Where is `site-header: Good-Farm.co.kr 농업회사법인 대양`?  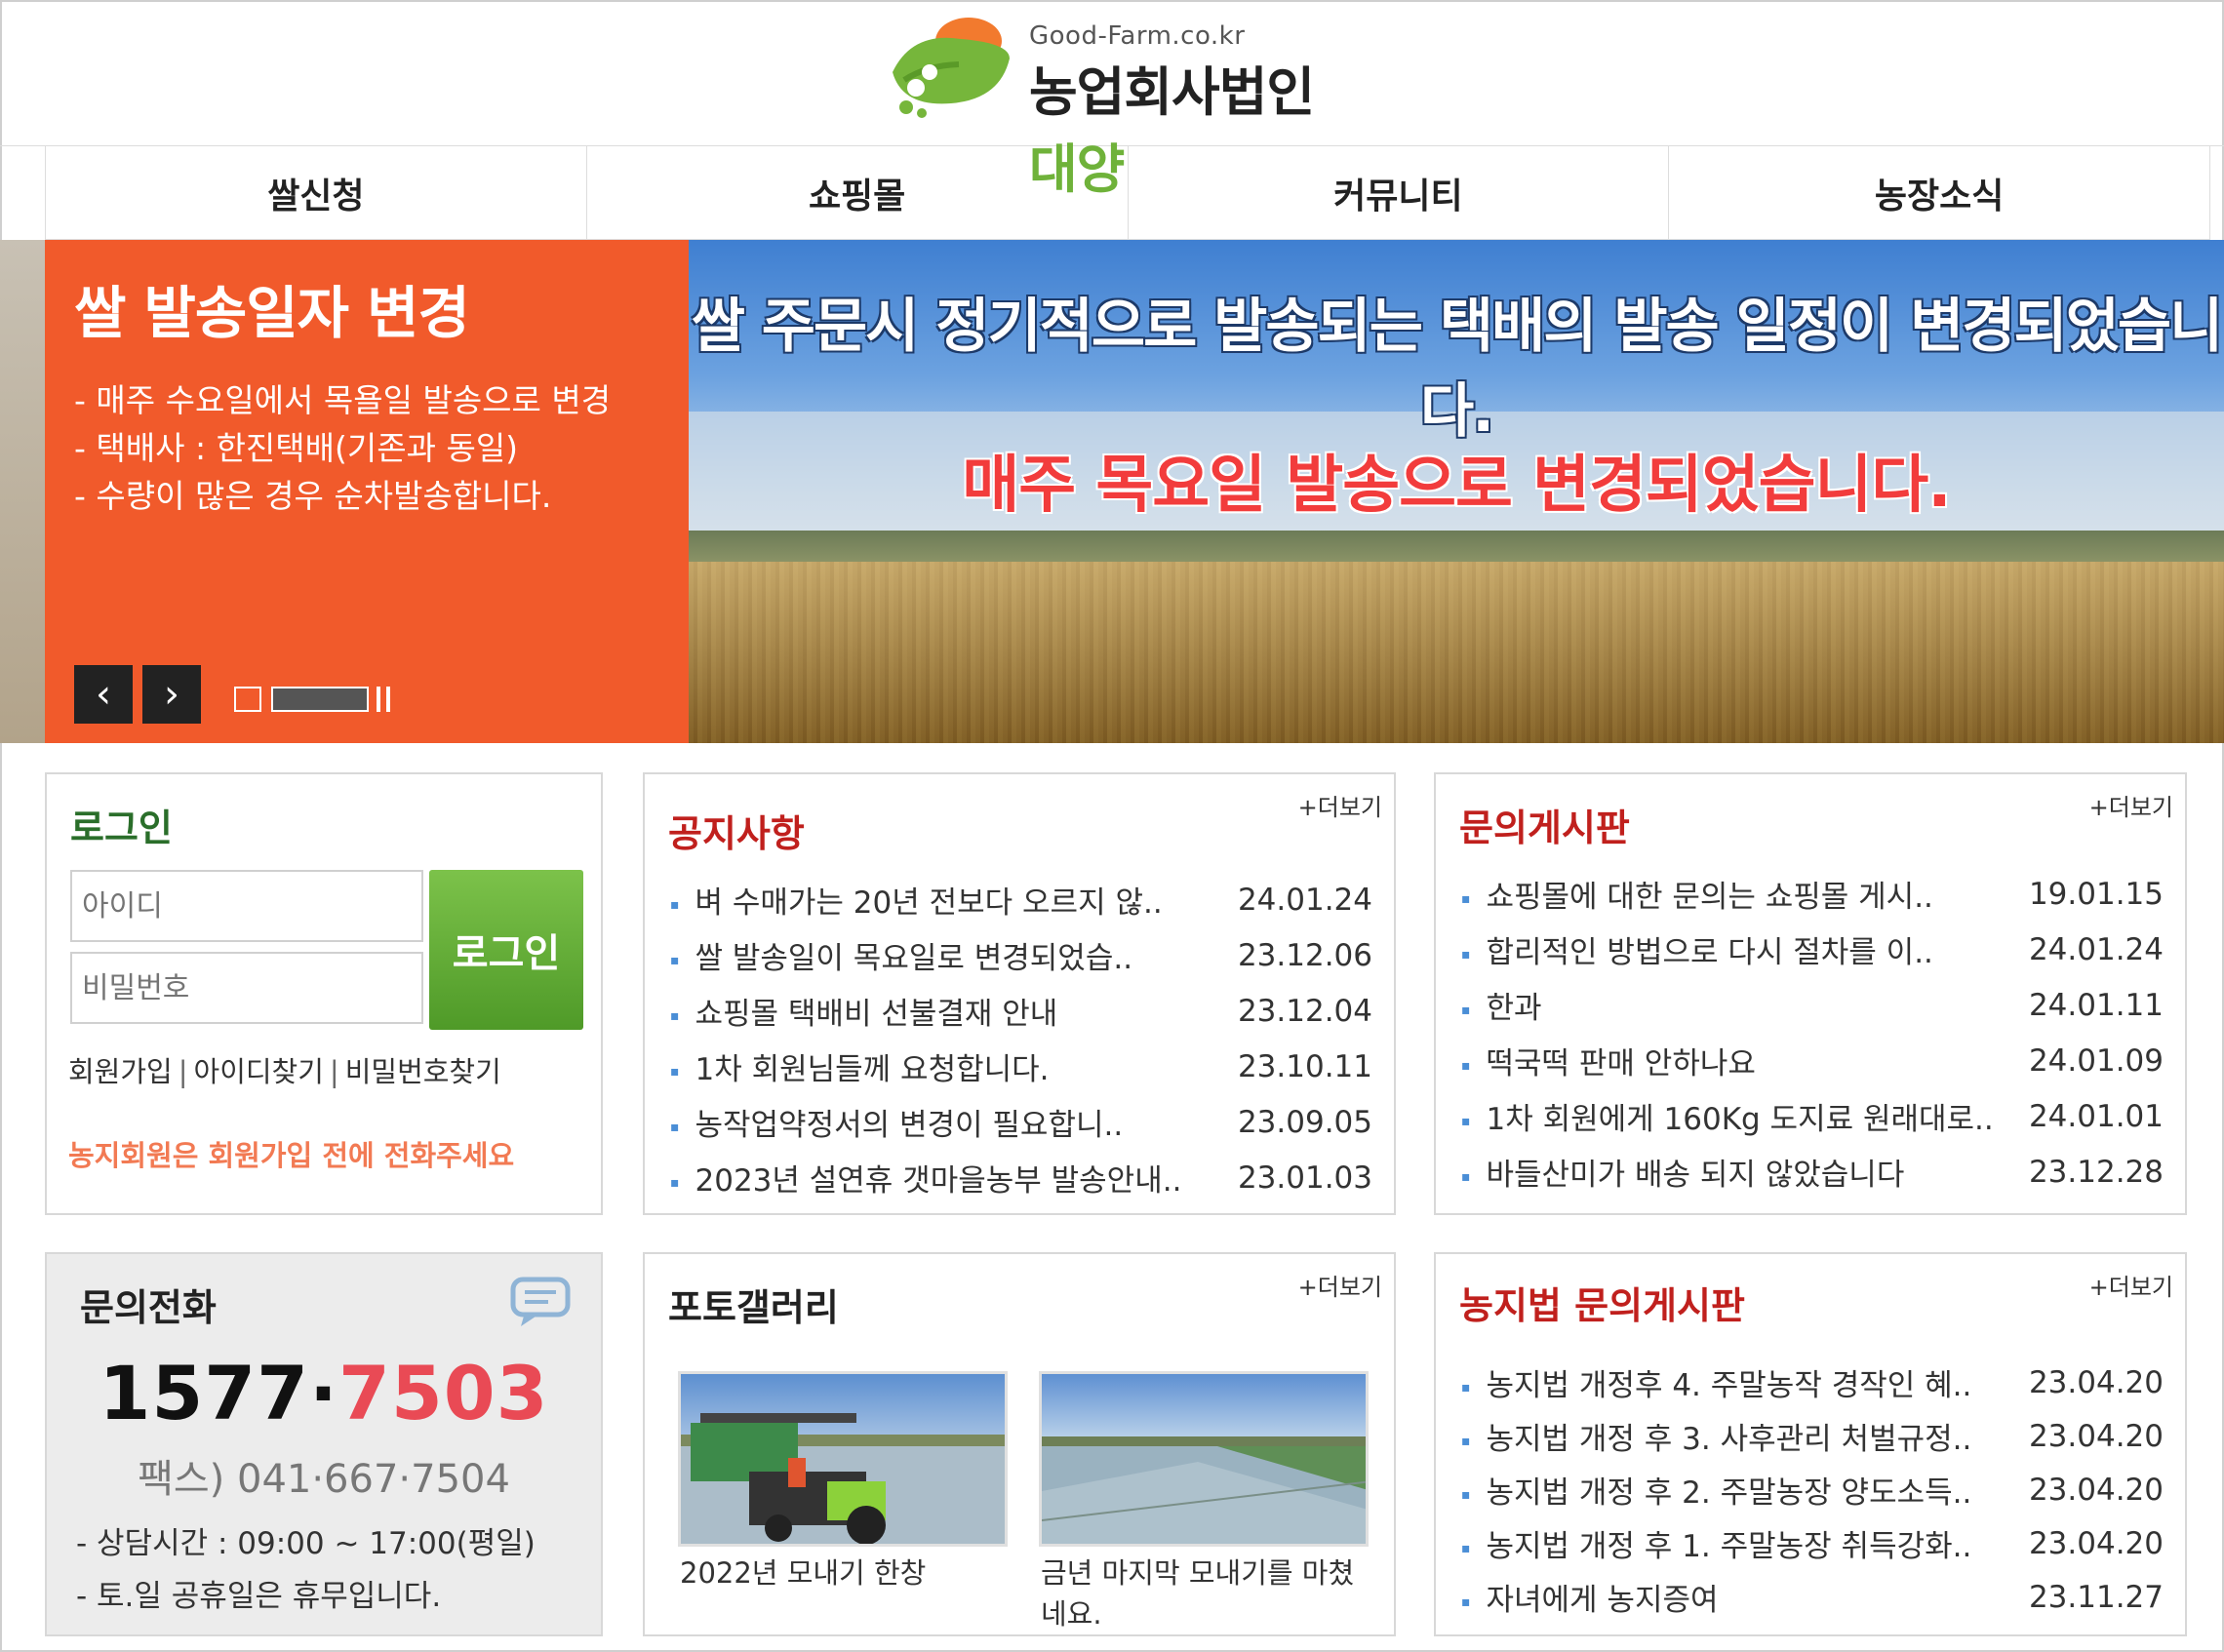
site-header: Good-Farm.co.kr 농업회사법인 대양 is located at coordinates (1112, 100).